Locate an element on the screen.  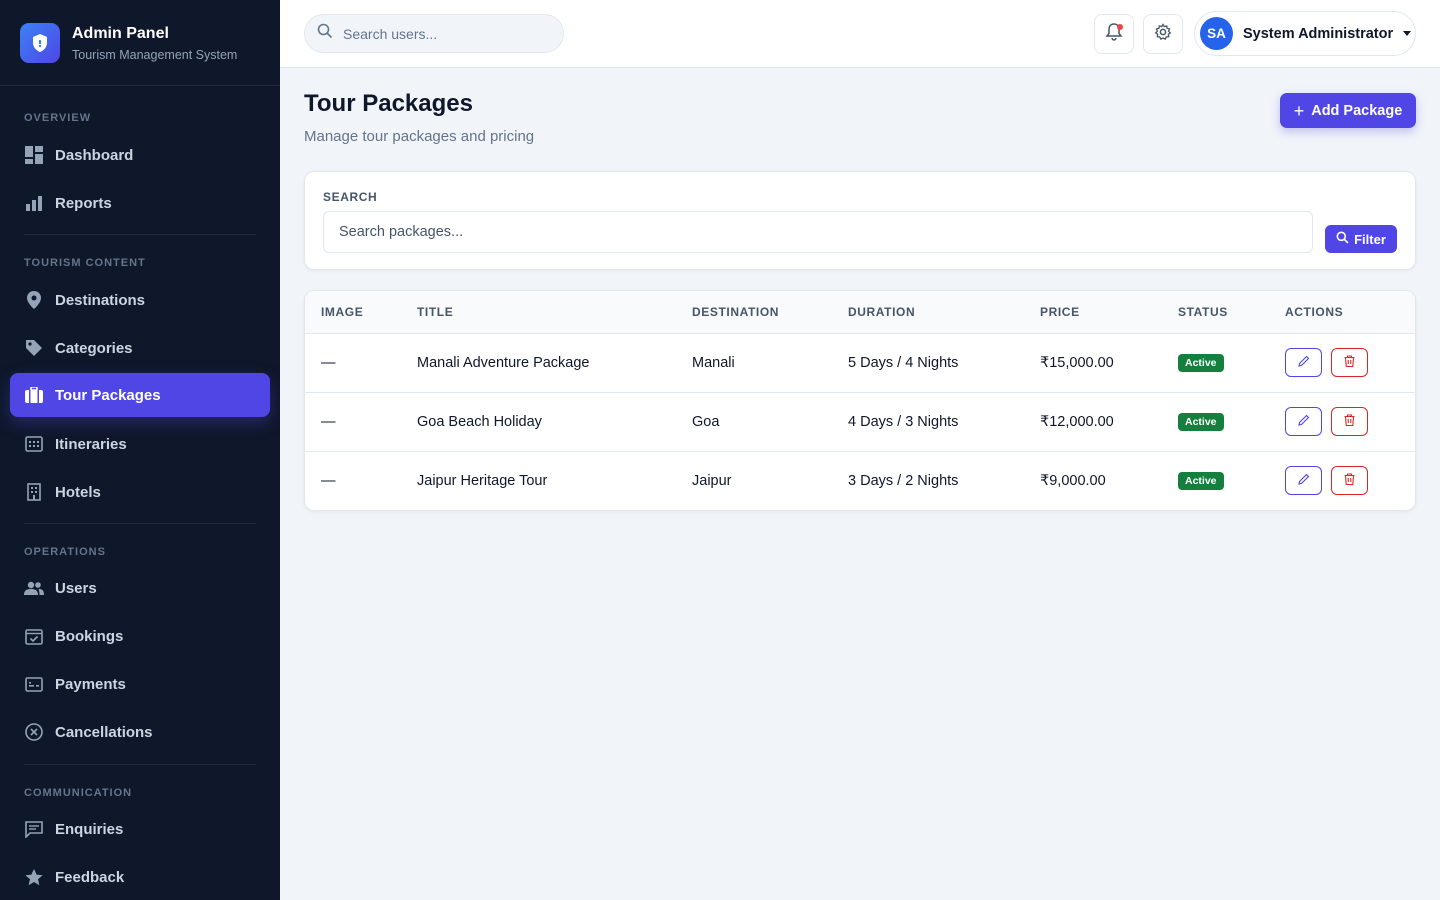
tag-icon is located at coordinates (34, 348).